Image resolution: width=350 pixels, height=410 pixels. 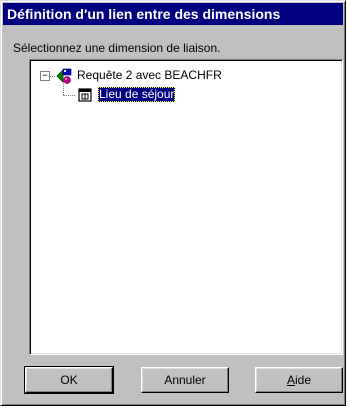 I want to click on query-icon, so click(x=64, y=76).